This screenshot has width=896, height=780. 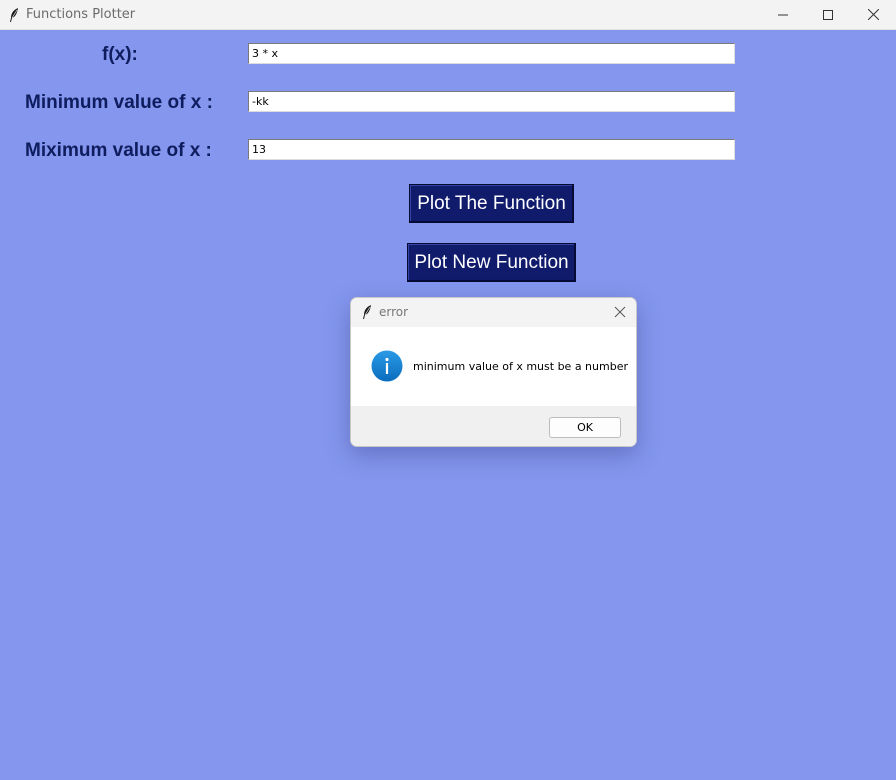 I want to click on minimize-icon, so click(x=783, y=14).